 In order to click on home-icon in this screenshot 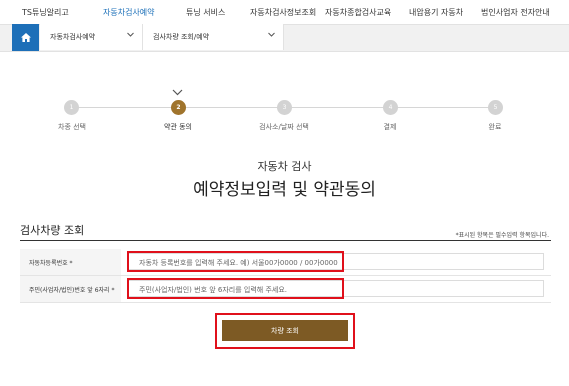, I will do `click(25, 37)`.